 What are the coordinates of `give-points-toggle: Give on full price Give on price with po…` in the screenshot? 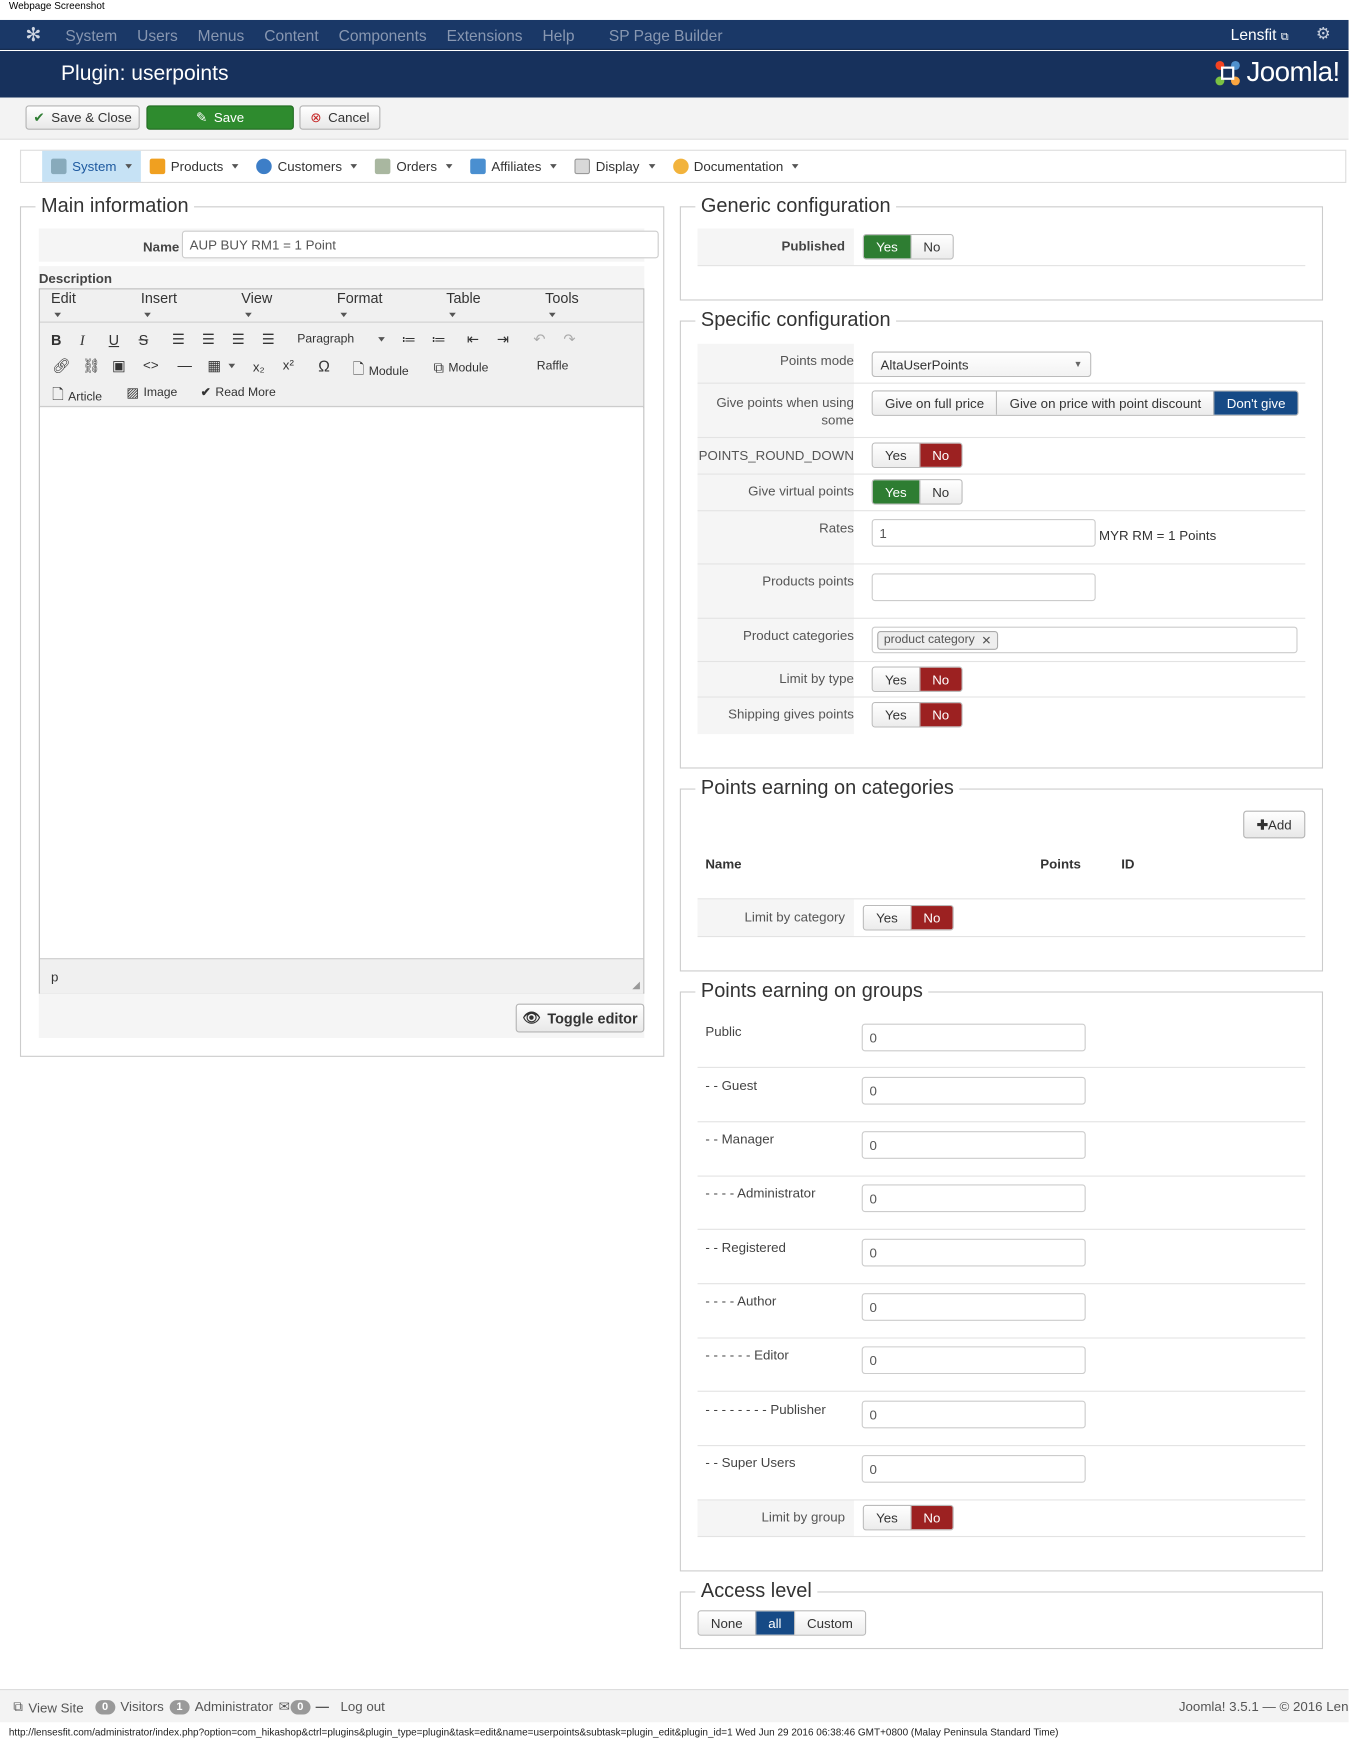 It's located at (1085, 403).